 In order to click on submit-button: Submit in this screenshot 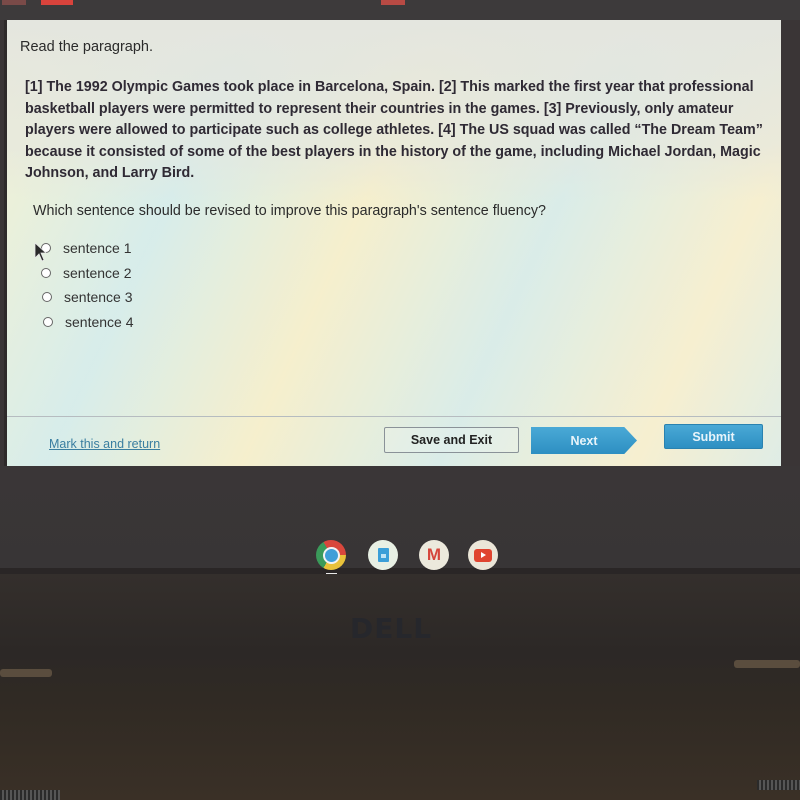, I will do `click(713, 436)`.